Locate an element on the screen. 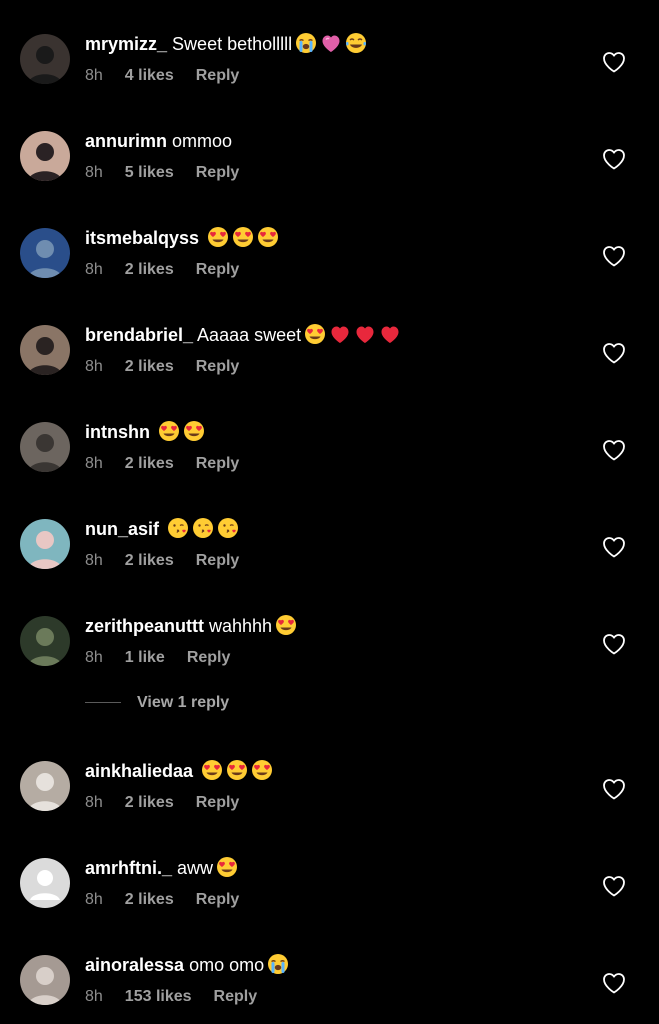 The width and height of the screenshot is (659, 1024). comment-itsmebalqyss: itsmebalqyss 8h 2 likes Reply is located at coordinates (329, 242).